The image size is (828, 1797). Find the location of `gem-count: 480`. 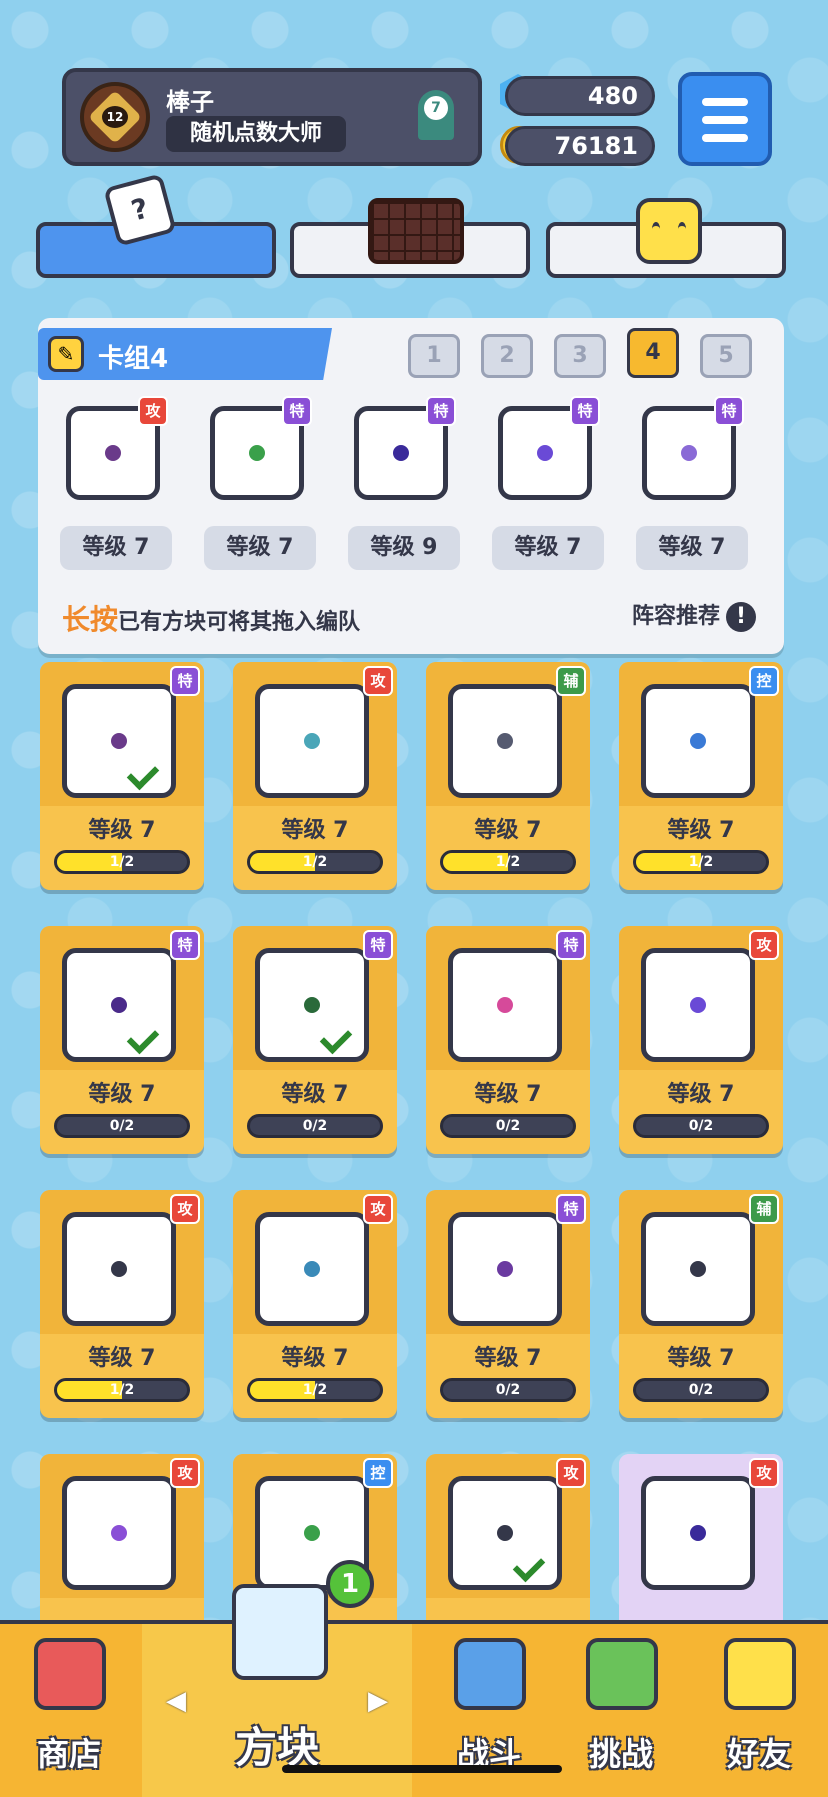

gem-count: 480 is located at coordinates (580, 96).